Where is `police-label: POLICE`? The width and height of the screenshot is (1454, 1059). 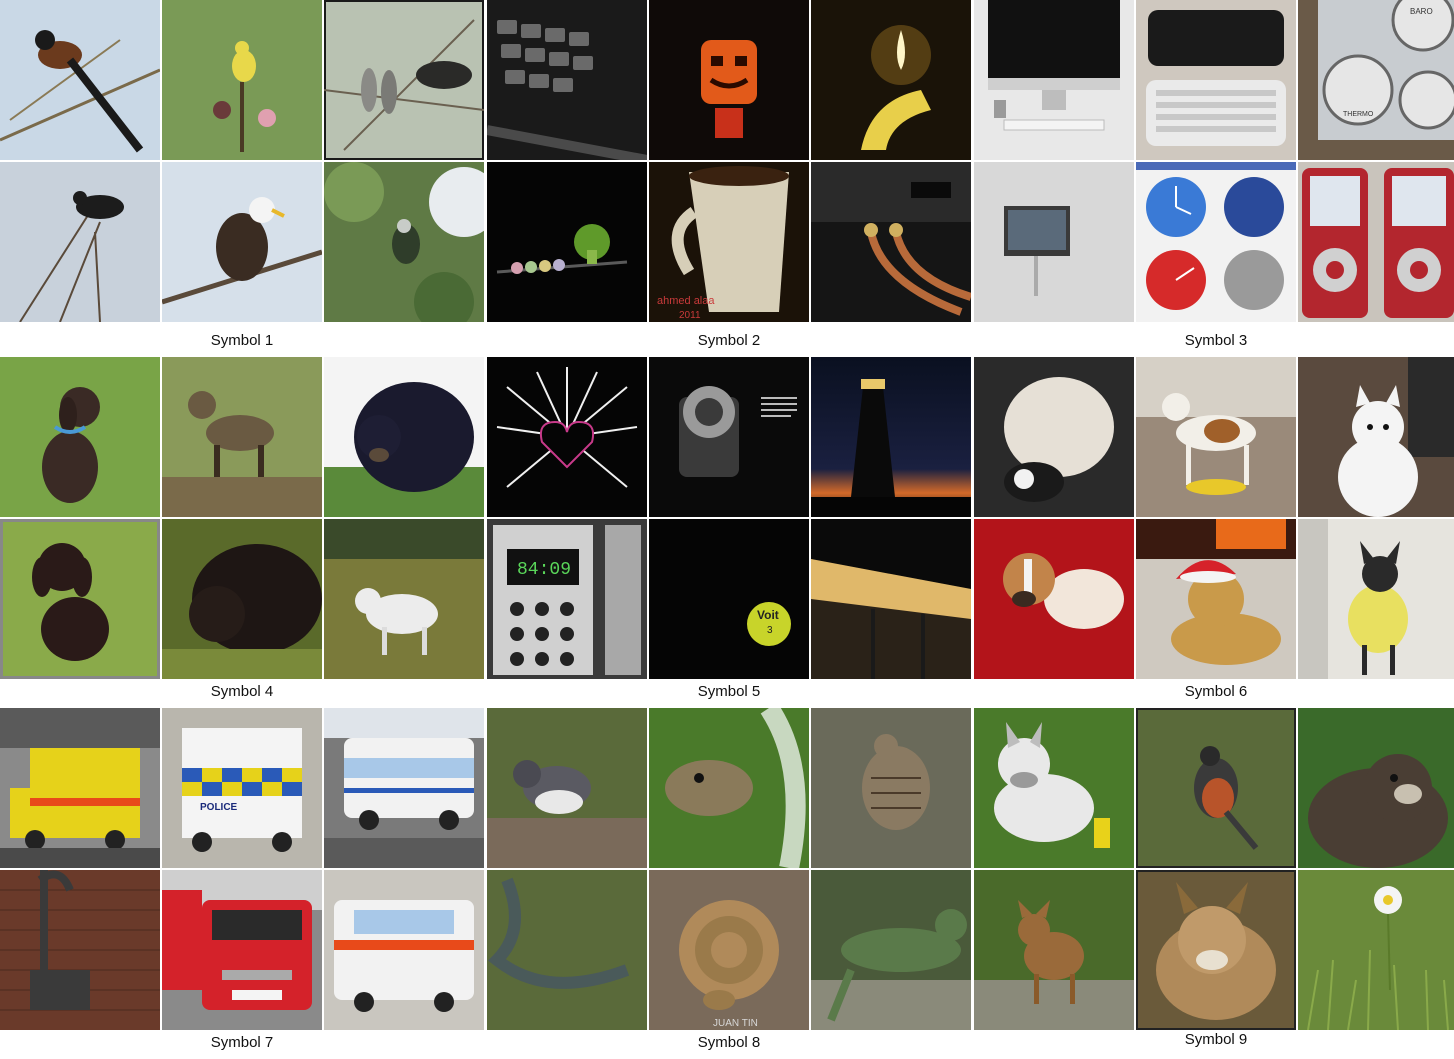 police-label: POLICE is located at coordinates (219, 807).